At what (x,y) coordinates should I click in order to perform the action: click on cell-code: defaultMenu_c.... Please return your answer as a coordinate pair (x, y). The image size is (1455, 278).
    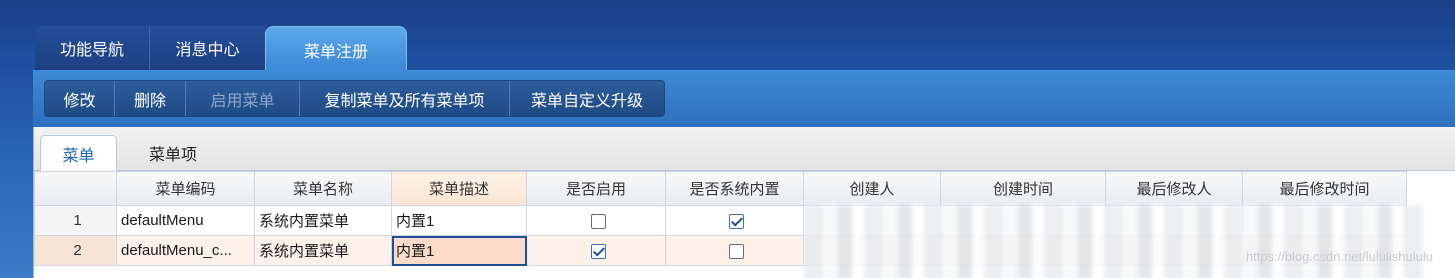
    Looking at the image, I should click on (185, 250).